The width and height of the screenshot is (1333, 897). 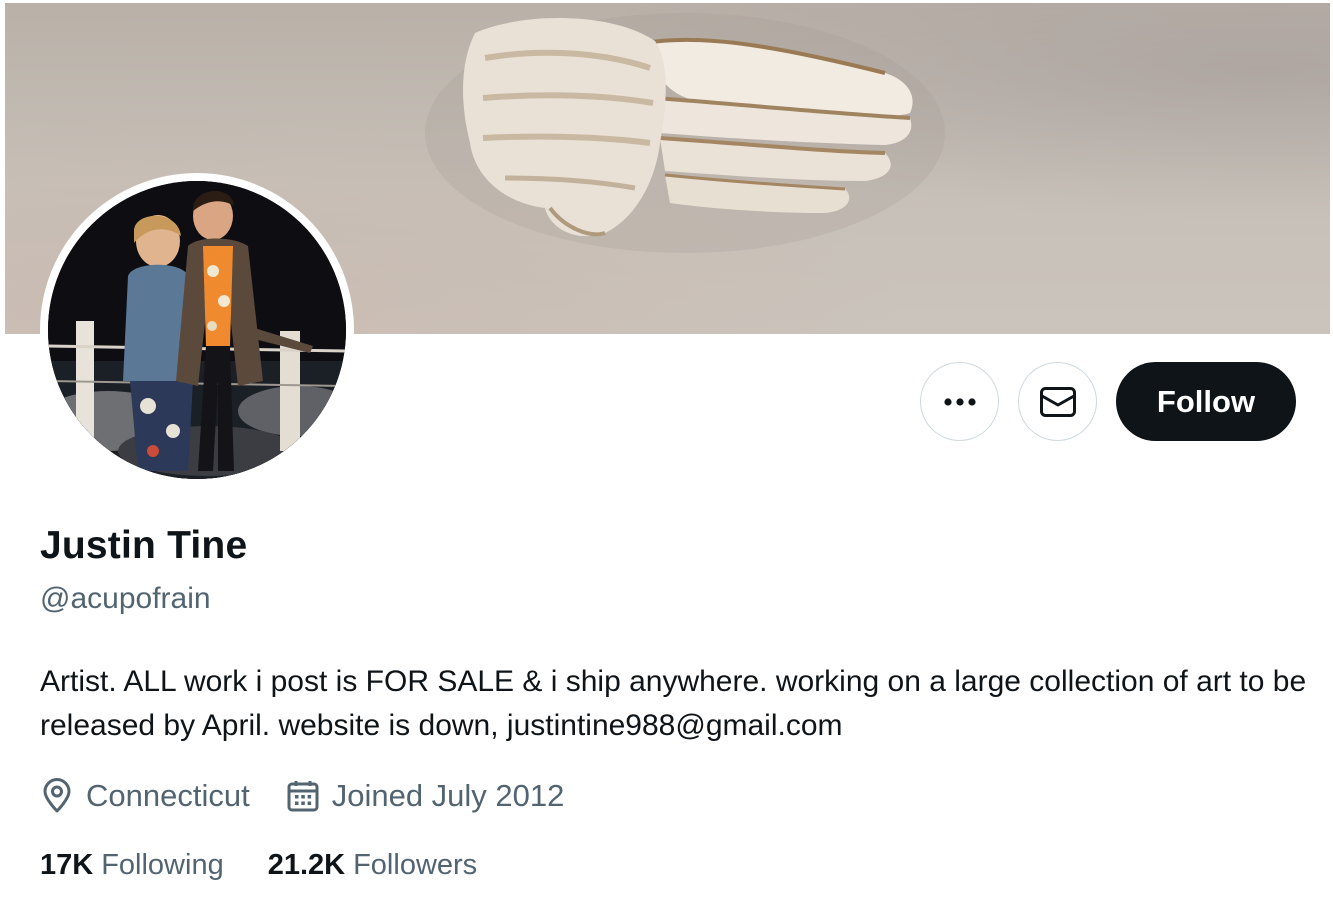 I want to click on profile-meta: Connecticut Joined July 2012, so click(x=315, y=796).